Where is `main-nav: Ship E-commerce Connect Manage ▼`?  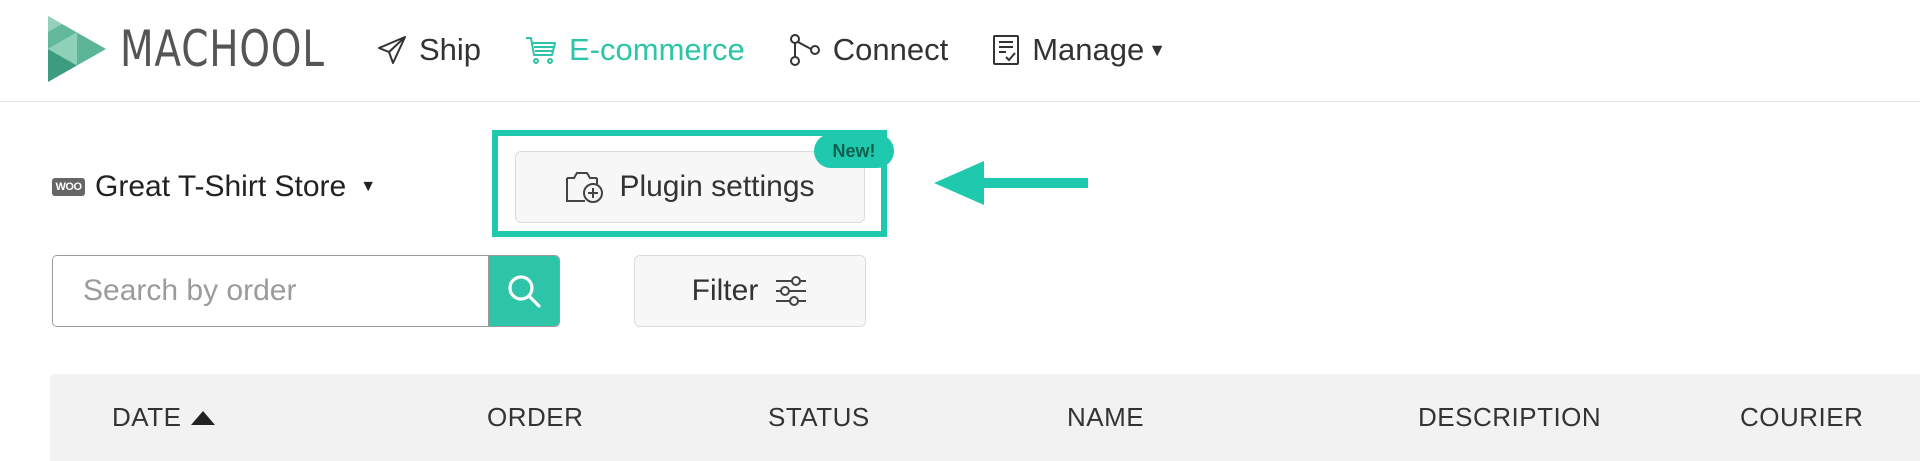 main-nav: Ship E-commerce Connect Manage ▼ is located at coordinates (793, 50).